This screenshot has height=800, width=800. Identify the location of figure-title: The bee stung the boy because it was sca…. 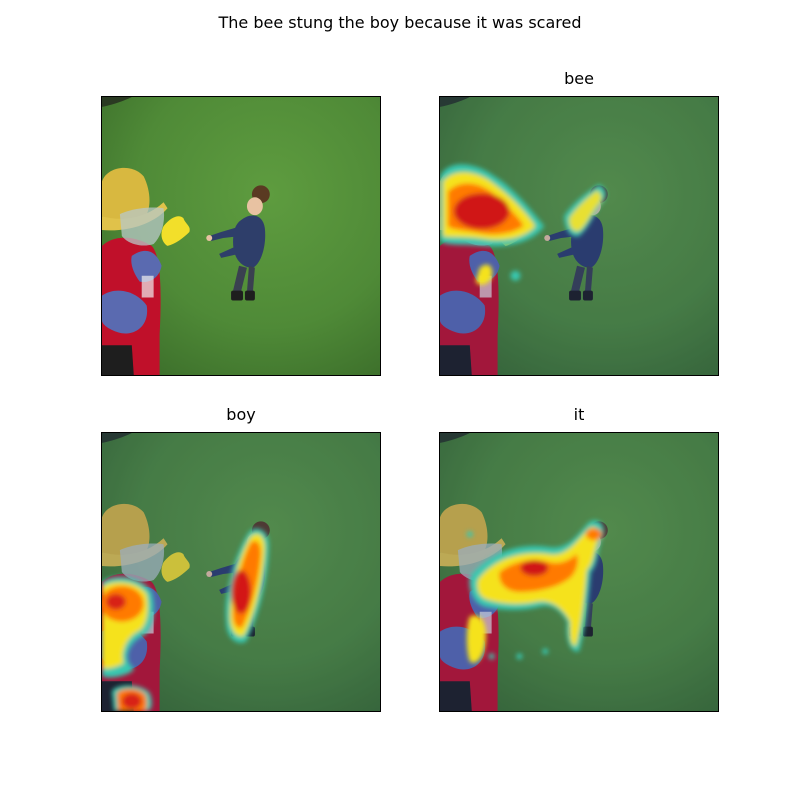
(400, 22).